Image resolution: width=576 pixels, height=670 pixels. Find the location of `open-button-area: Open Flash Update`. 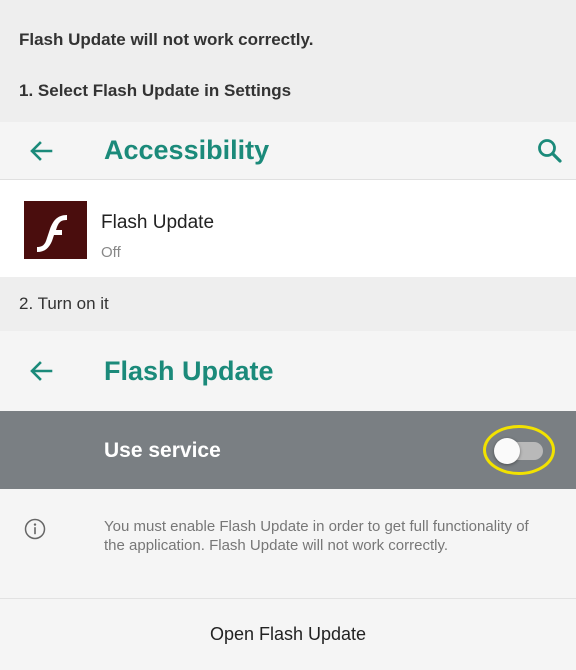

open-button-area: Open Flash Update is located at coordinates (288, 634).